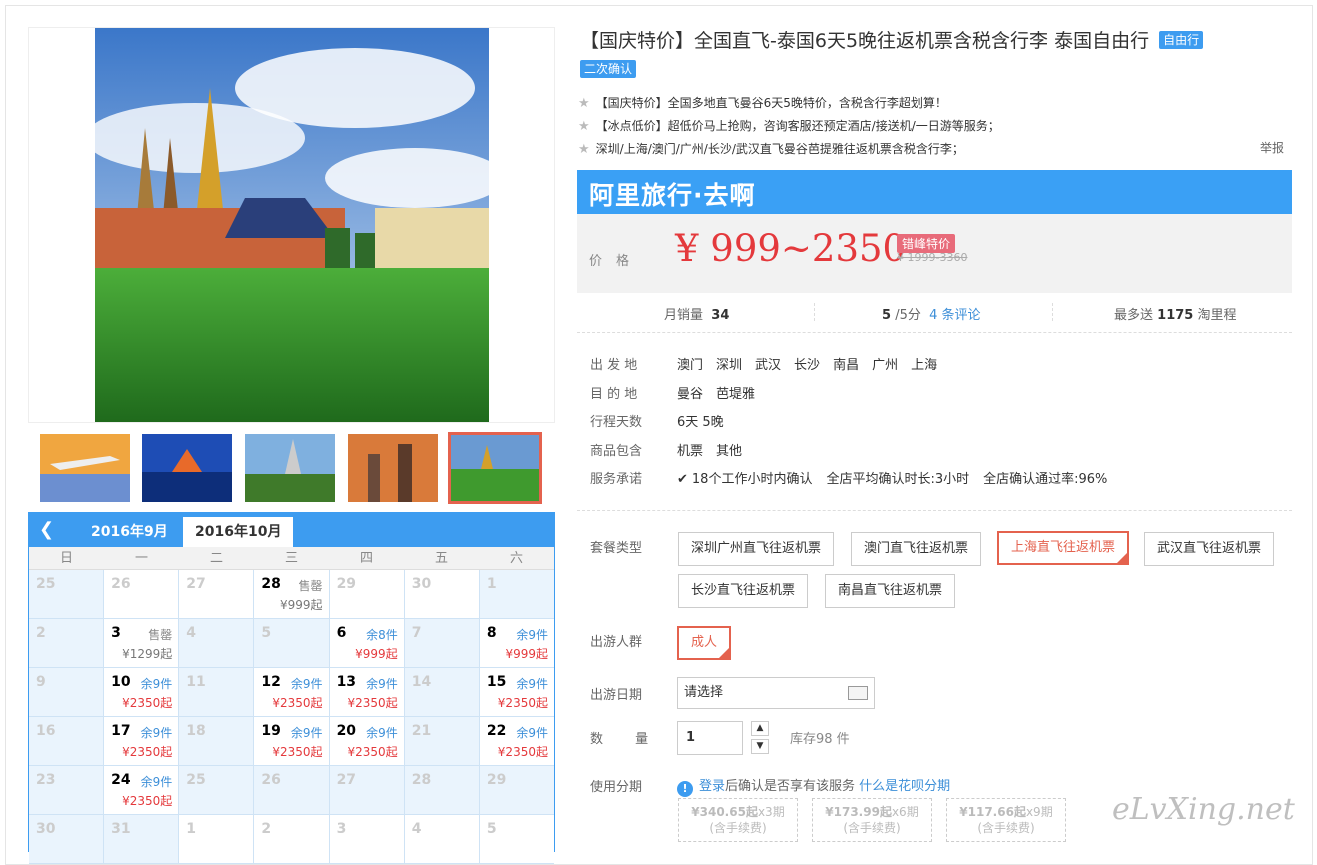 This screenshot has width=1317, height=865. I want to click on calendar-day-available: 10 余9件 ¥2350起, so click(142, 692).